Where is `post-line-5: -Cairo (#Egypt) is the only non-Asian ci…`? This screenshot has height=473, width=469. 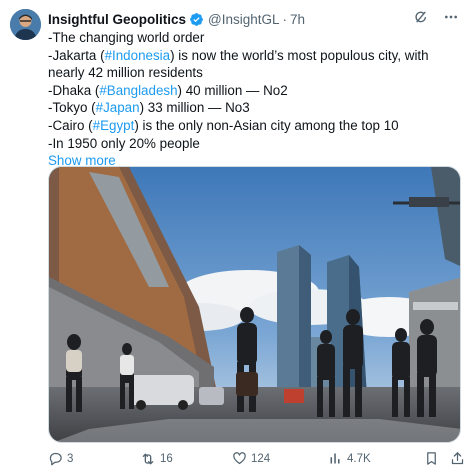 post-line-5: -Cairo (#Egypt) is the only non-Asian ci… is located at coordinates (254, 126).